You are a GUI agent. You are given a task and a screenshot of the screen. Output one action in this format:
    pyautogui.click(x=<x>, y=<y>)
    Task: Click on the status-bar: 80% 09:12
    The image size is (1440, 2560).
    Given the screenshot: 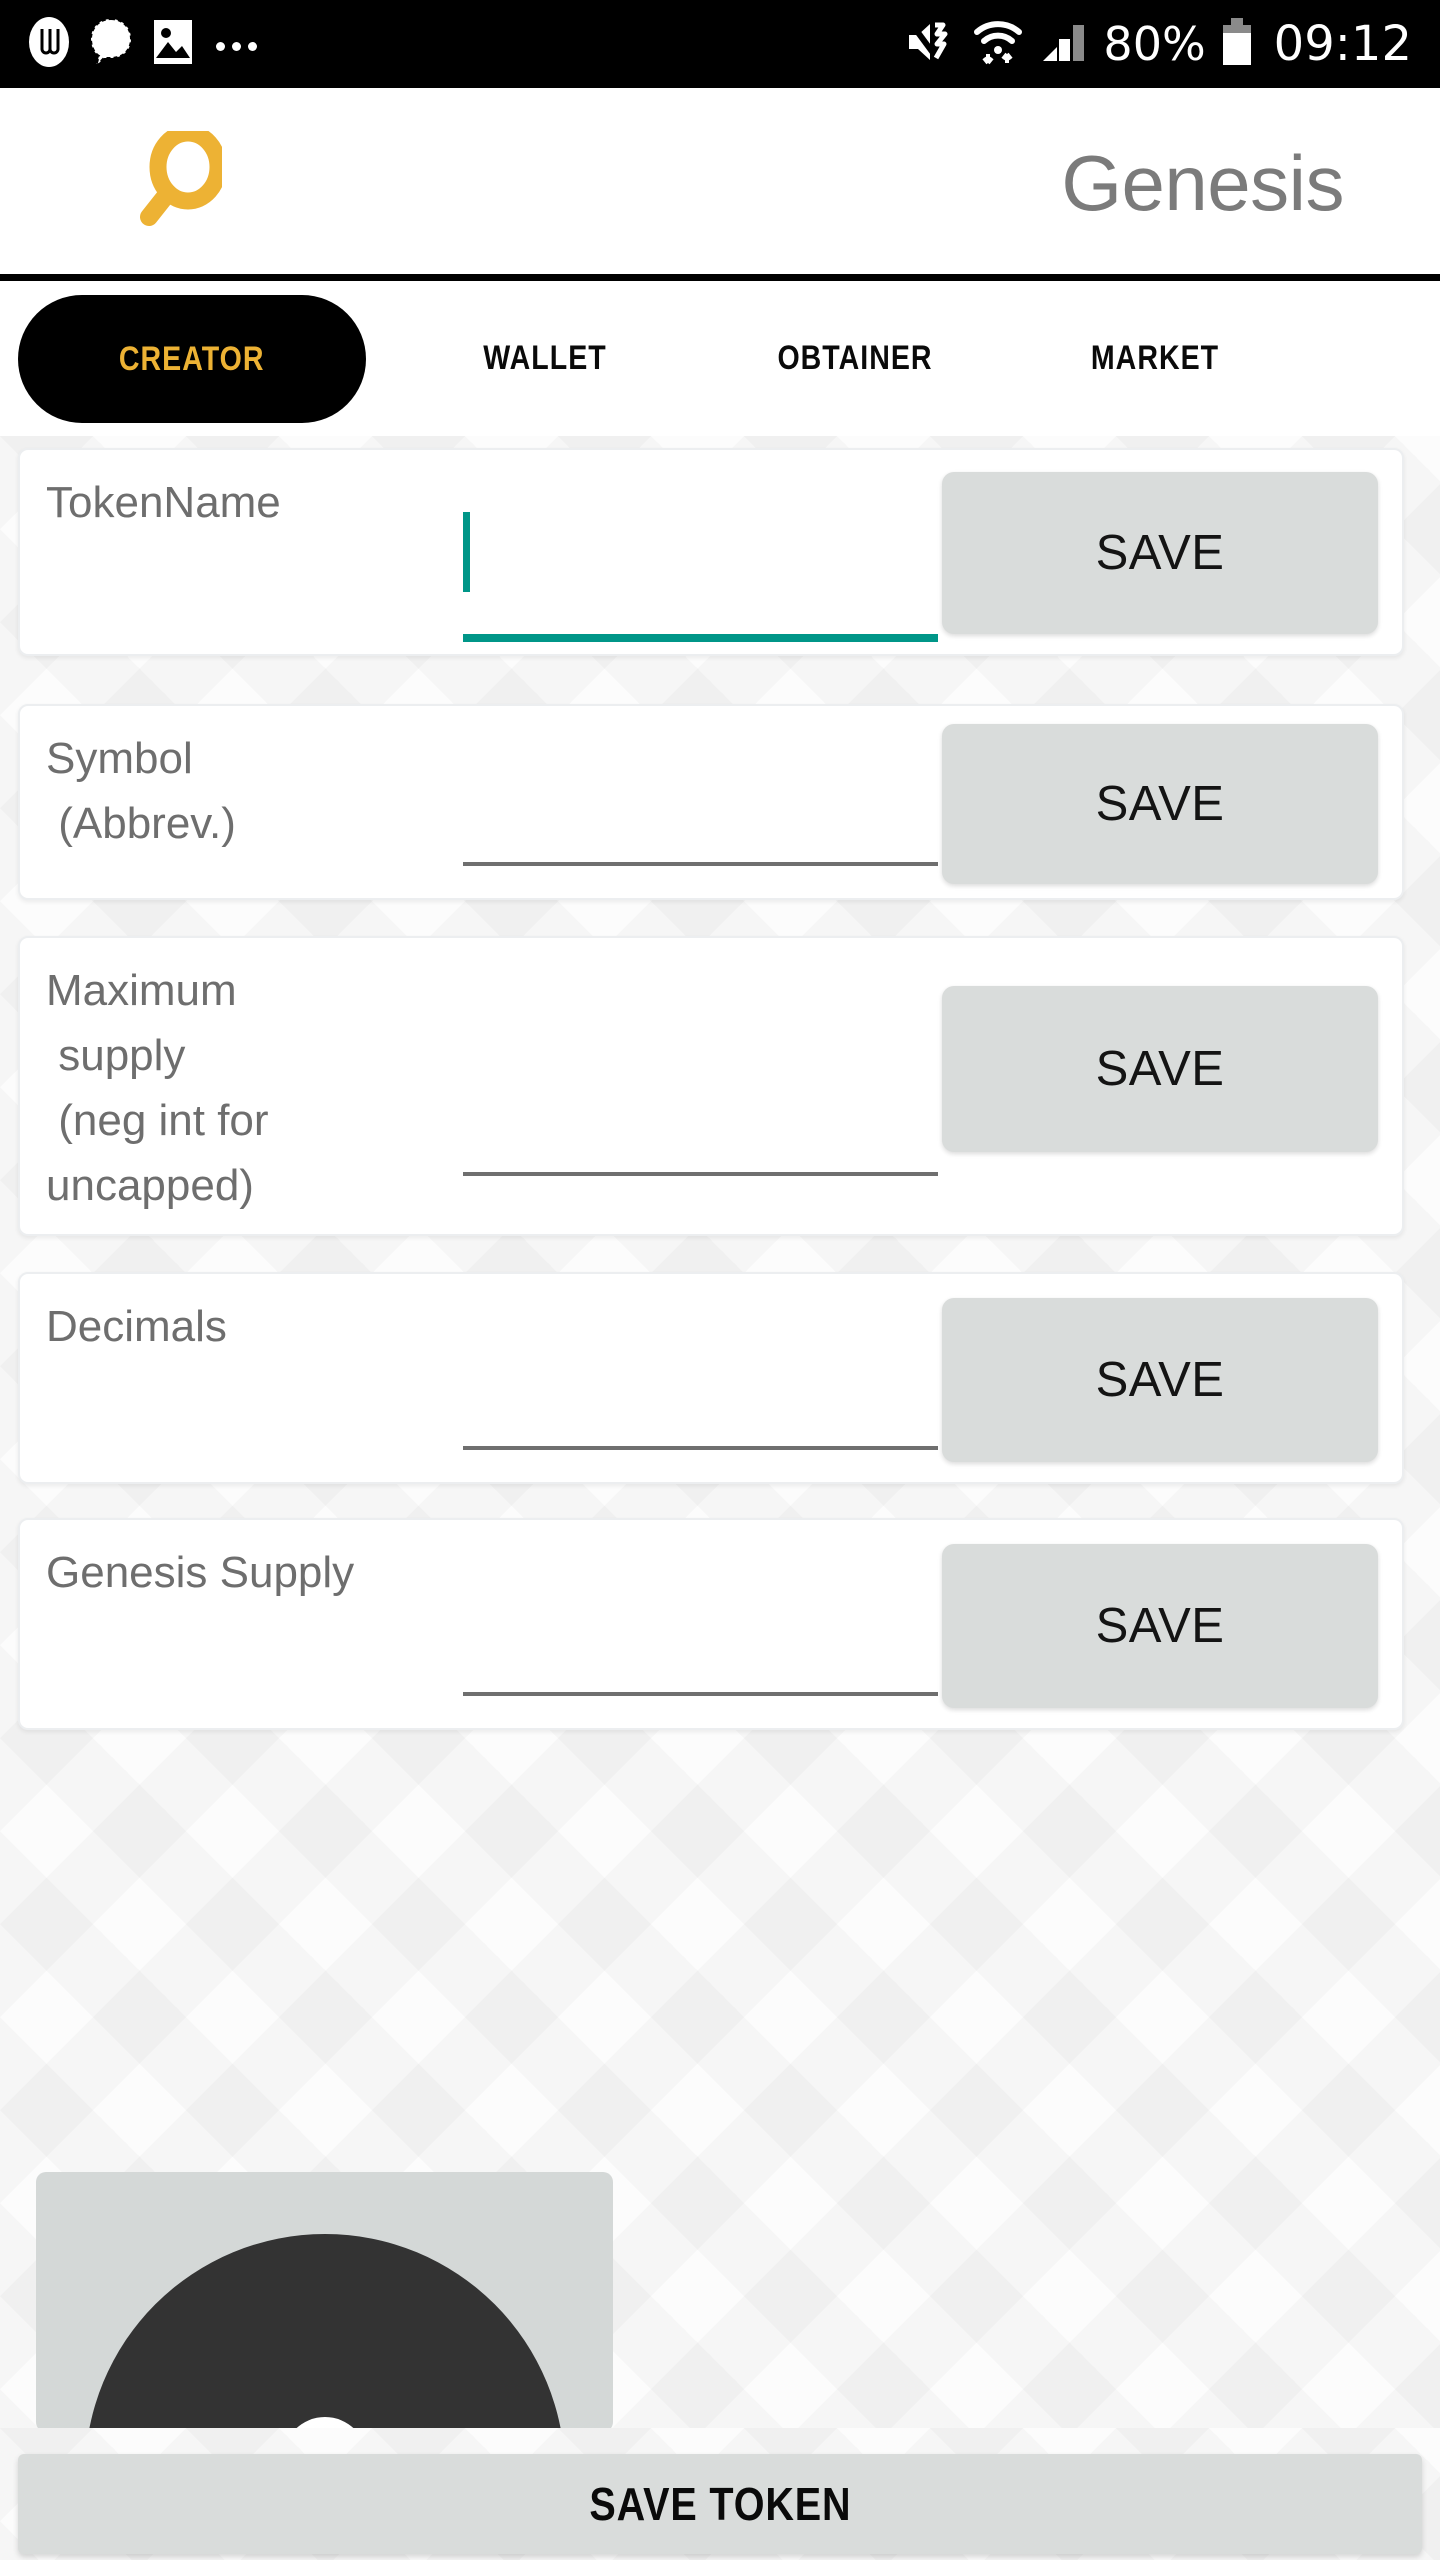 What is the action you would take?
    pyautogui.click(x=720, y=44)
    